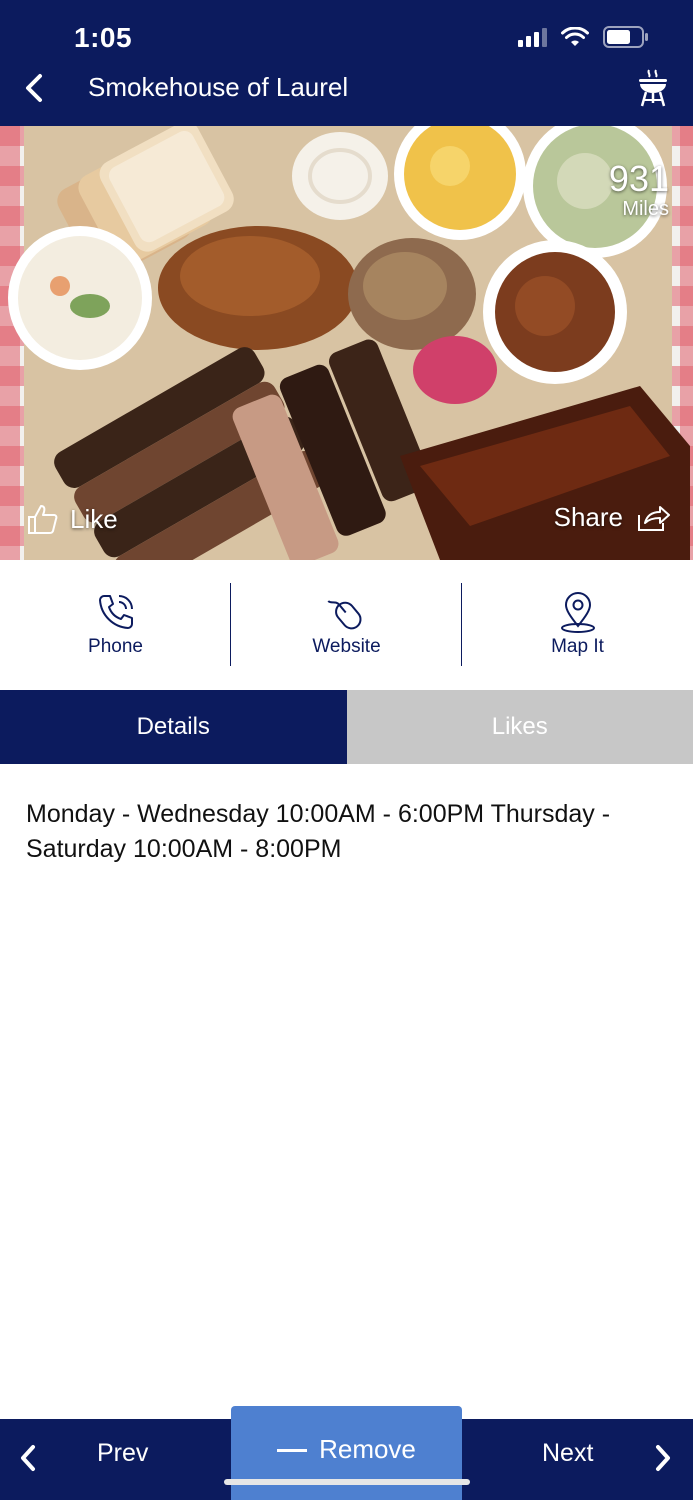  I want to click on battery-icon, so click(625, 37).